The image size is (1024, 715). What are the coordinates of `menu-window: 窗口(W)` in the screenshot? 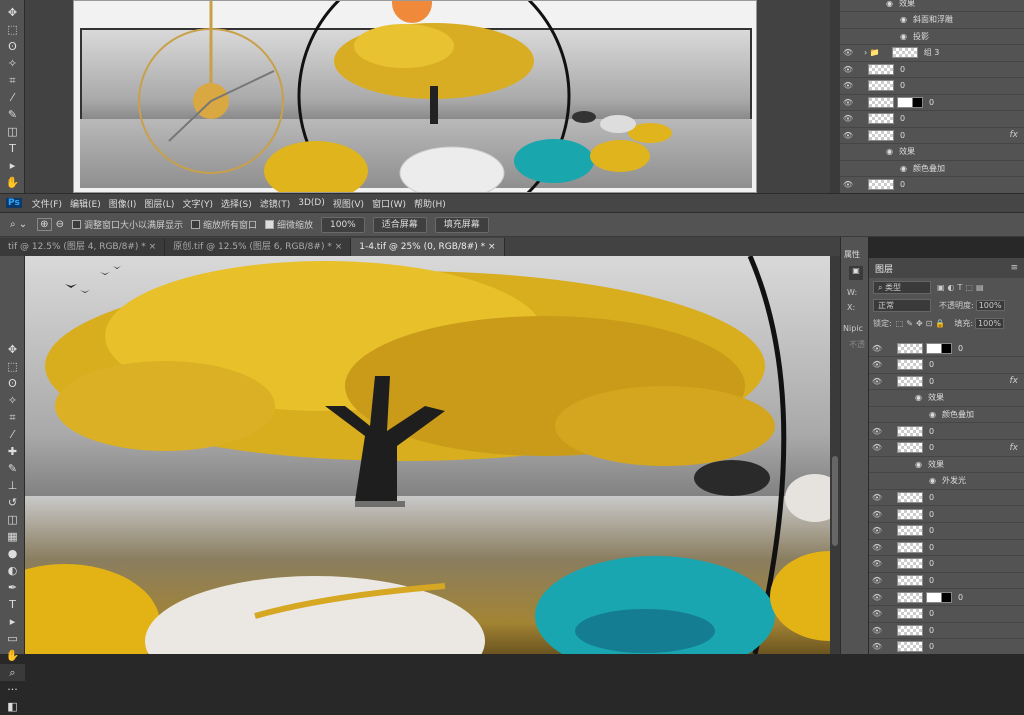 It's located at (389, 203).